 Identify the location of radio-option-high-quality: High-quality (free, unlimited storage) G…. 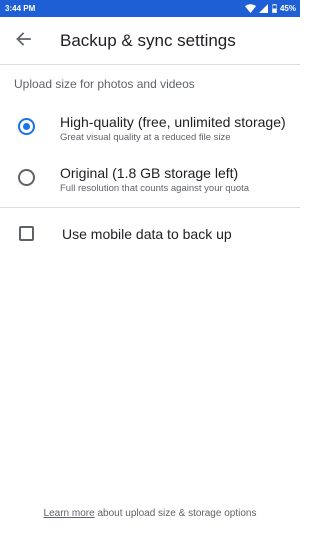
(150, 131).